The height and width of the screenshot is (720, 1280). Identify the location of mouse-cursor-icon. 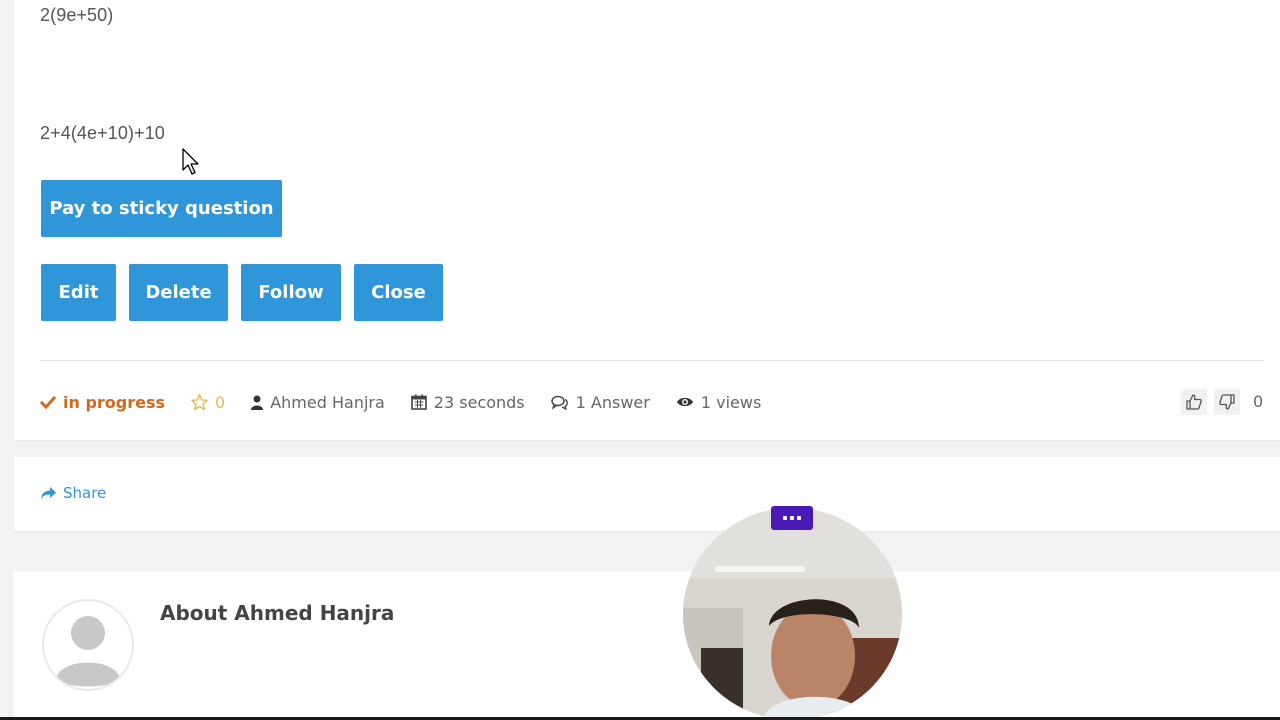
(190, 161).